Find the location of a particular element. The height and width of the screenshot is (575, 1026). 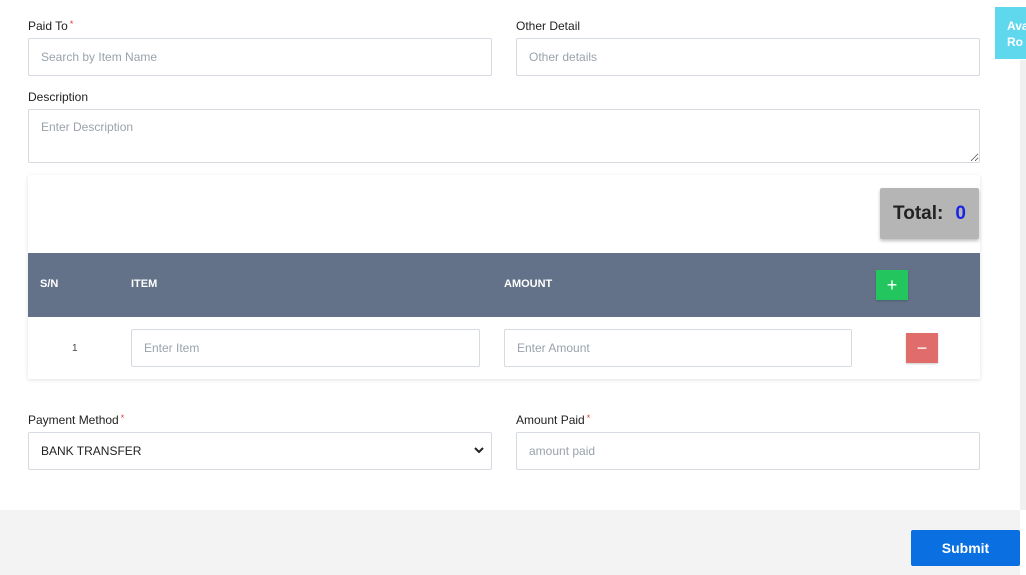

submit-button: Submit is located at coordinates (965, 548).